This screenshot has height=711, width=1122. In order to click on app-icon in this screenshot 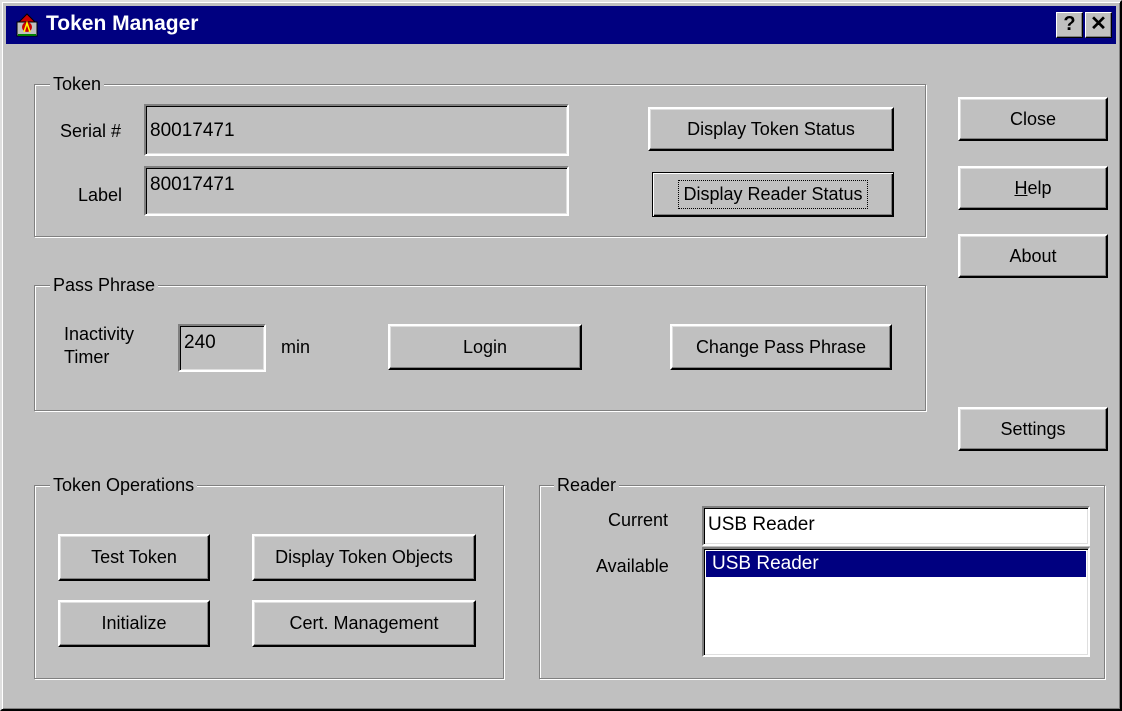, I will do `click(27, 25)`.